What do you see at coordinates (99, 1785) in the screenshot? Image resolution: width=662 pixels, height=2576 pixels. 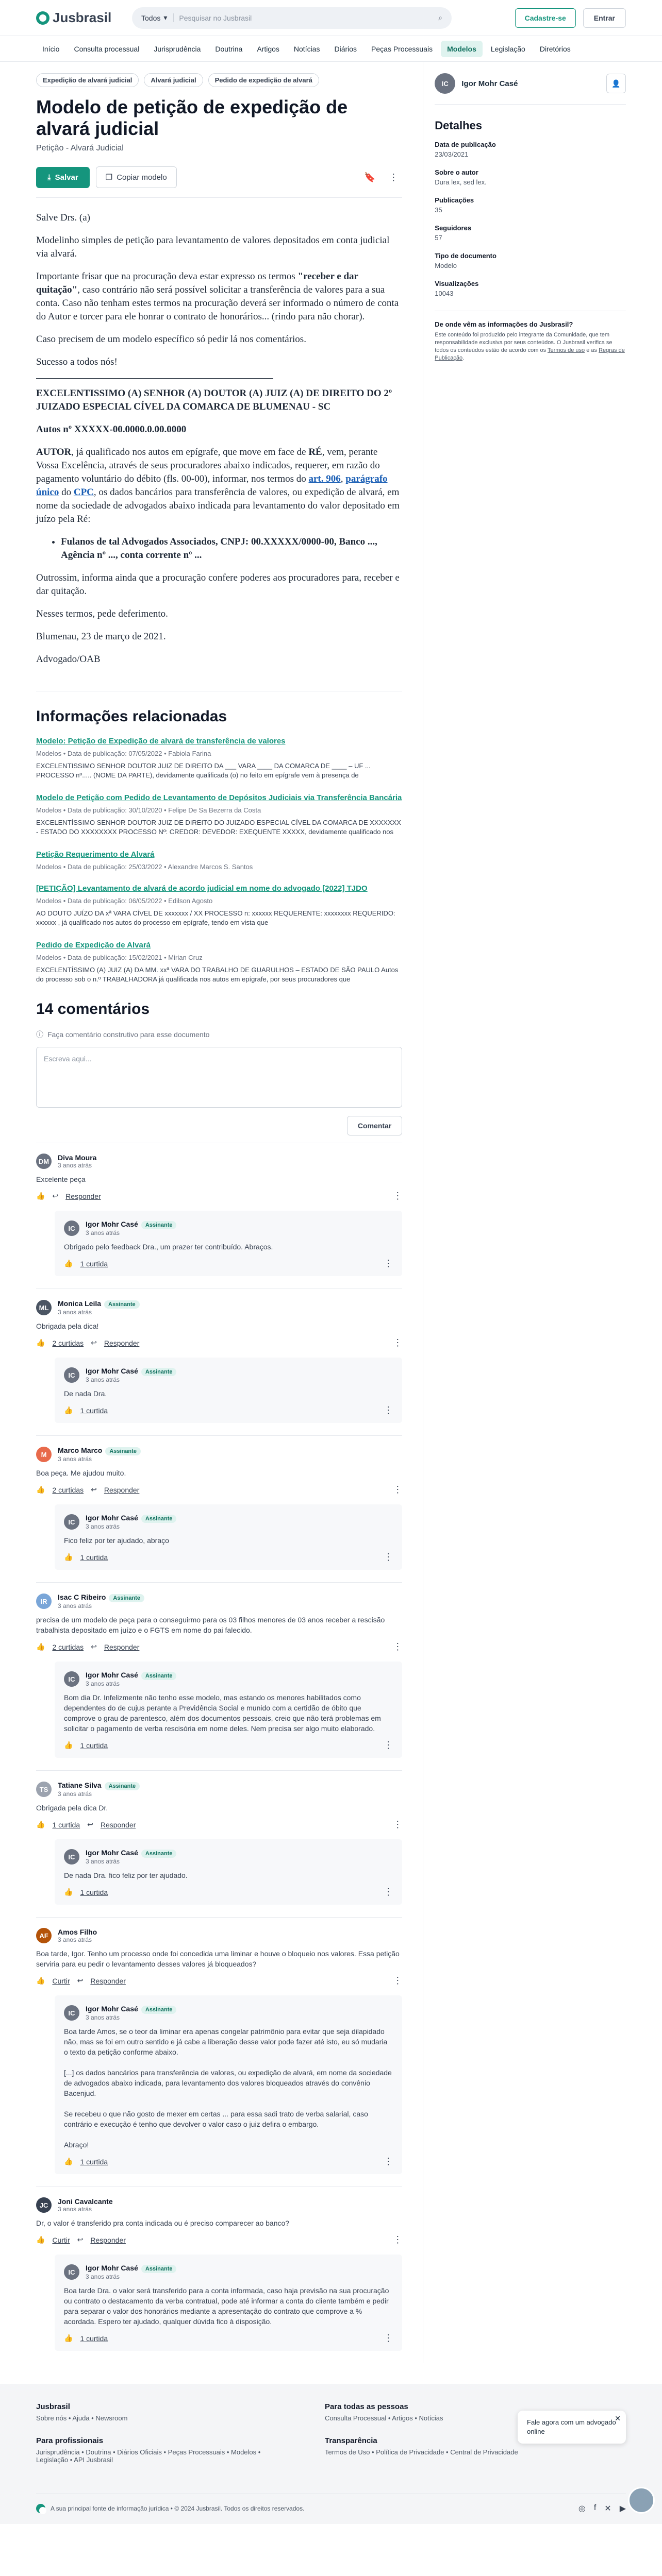 I see `commenter-name: Tatiane Silva Assinante` at bounding box center [99, 1785].